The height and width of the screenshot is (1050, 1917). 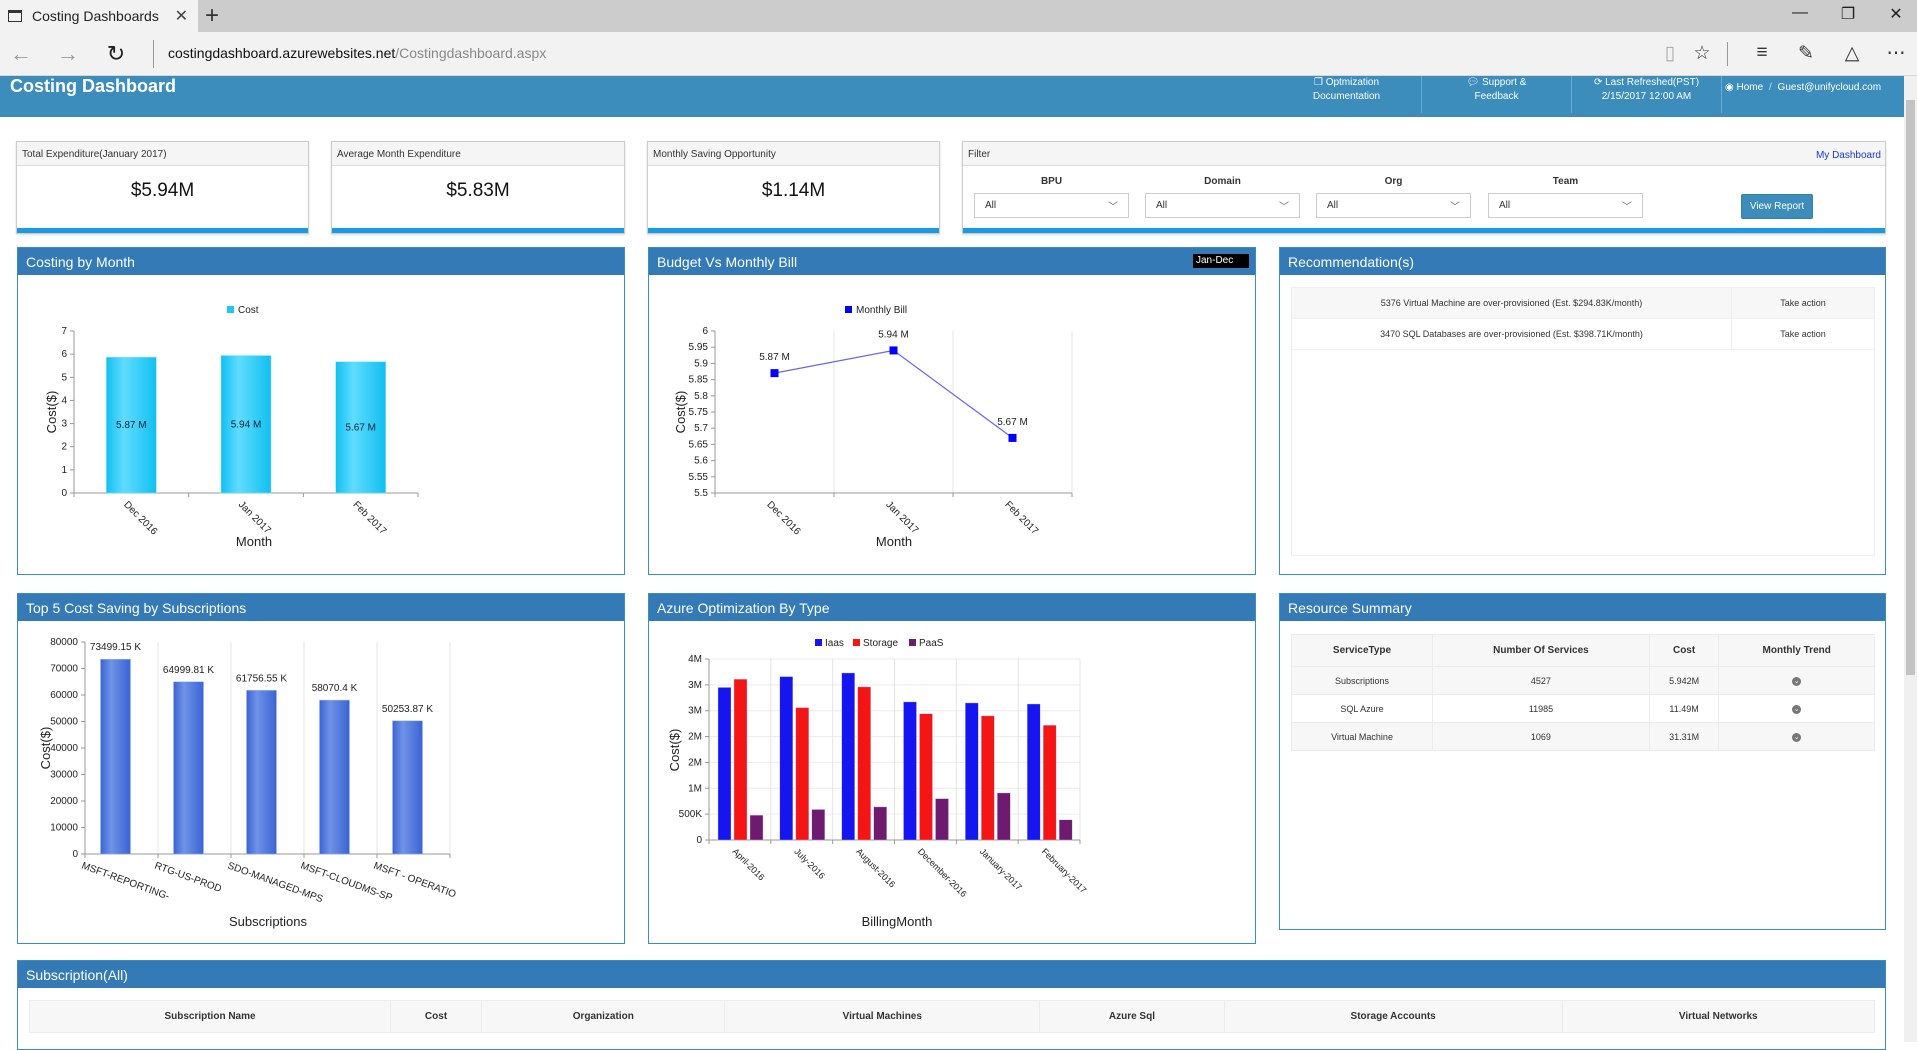 I want to click on kpi-accent-bar, so click(x=478, y=230).